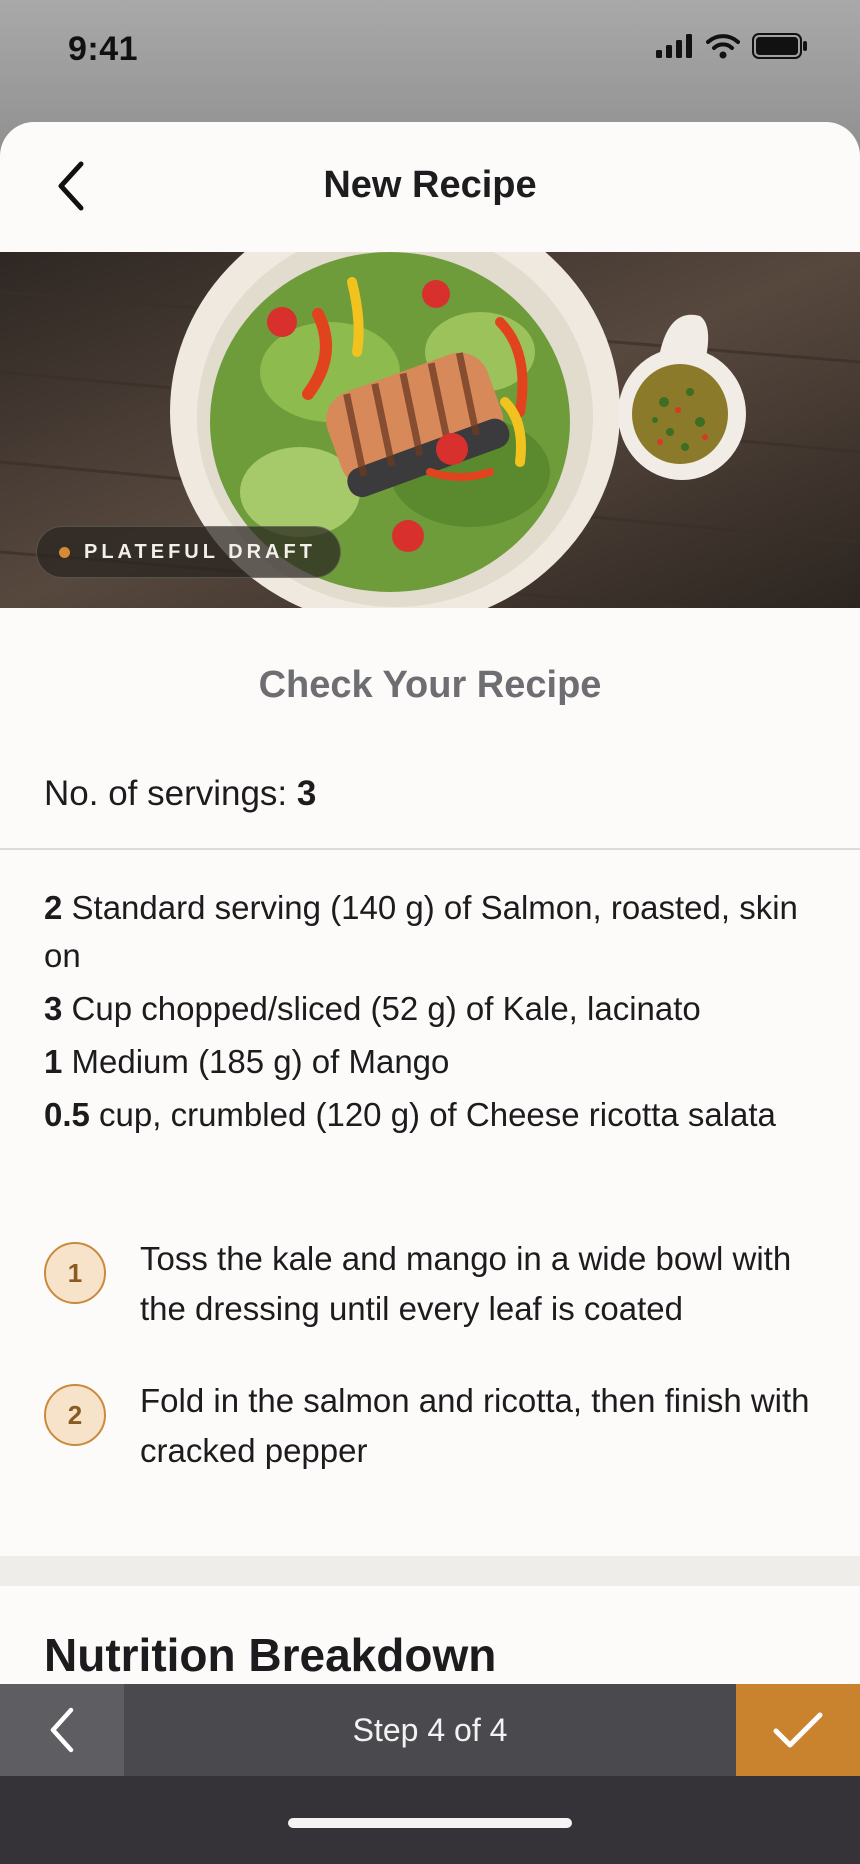  Describe the element at coordinates (53, 1008) in the screenshot. I see `ingredient-qty: 3` at that location.